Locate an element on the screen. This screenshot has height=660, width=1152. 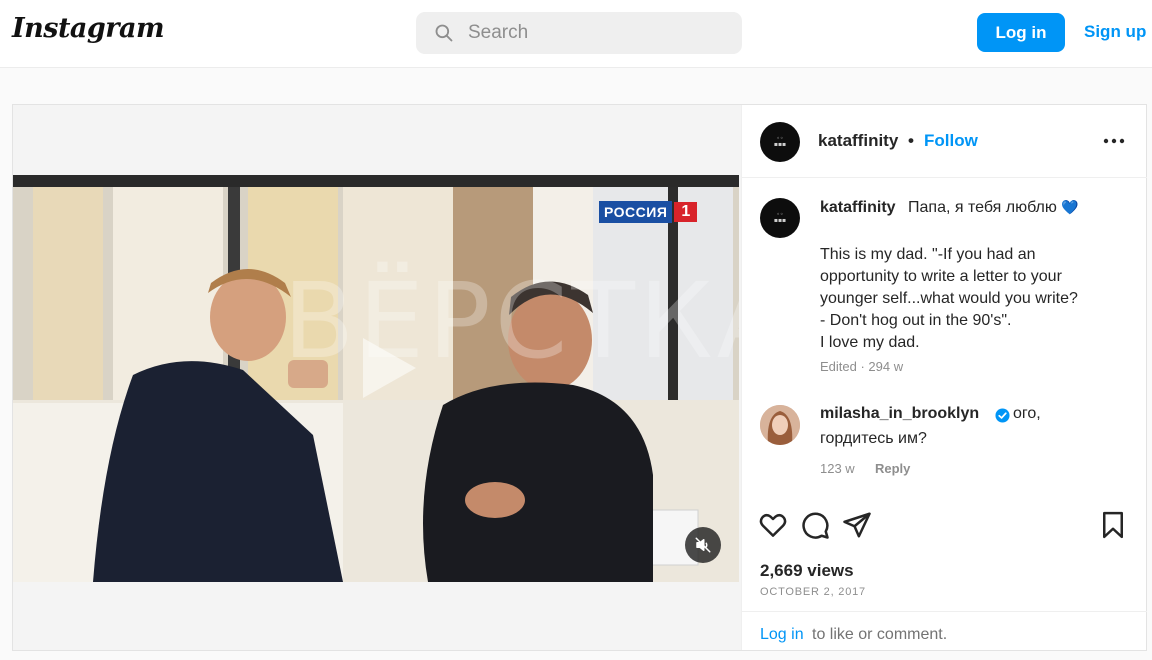
channel-logo: РОССИЯ 1 is located at coordinates (648, 212).